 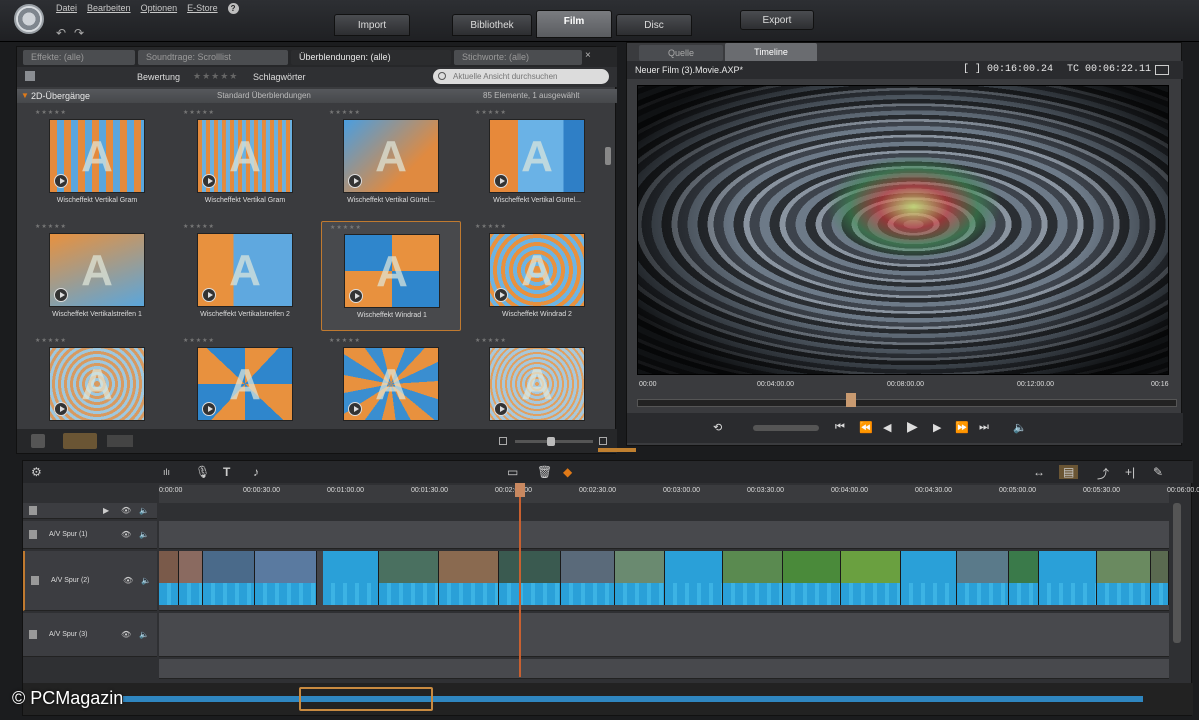 I want to click on curve-icon: ⤴, so click(x=1103, y=473).